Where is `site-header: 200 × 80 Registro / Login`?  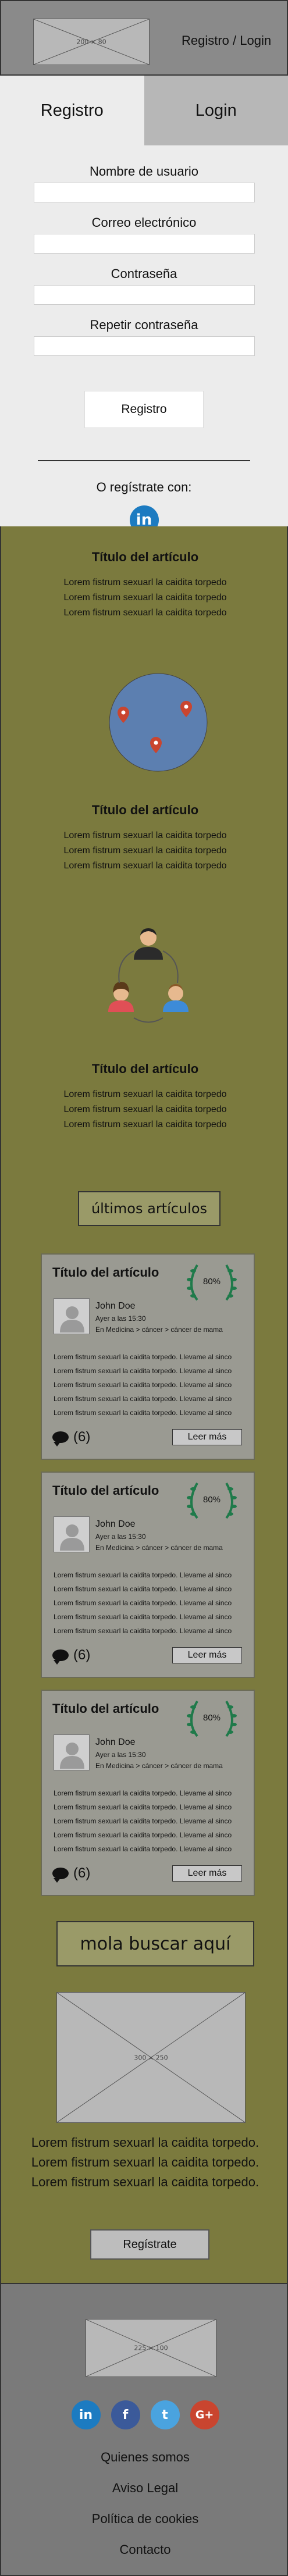
site-header: 200 × 80 Registro / Login is located at coordinates (144, 38).